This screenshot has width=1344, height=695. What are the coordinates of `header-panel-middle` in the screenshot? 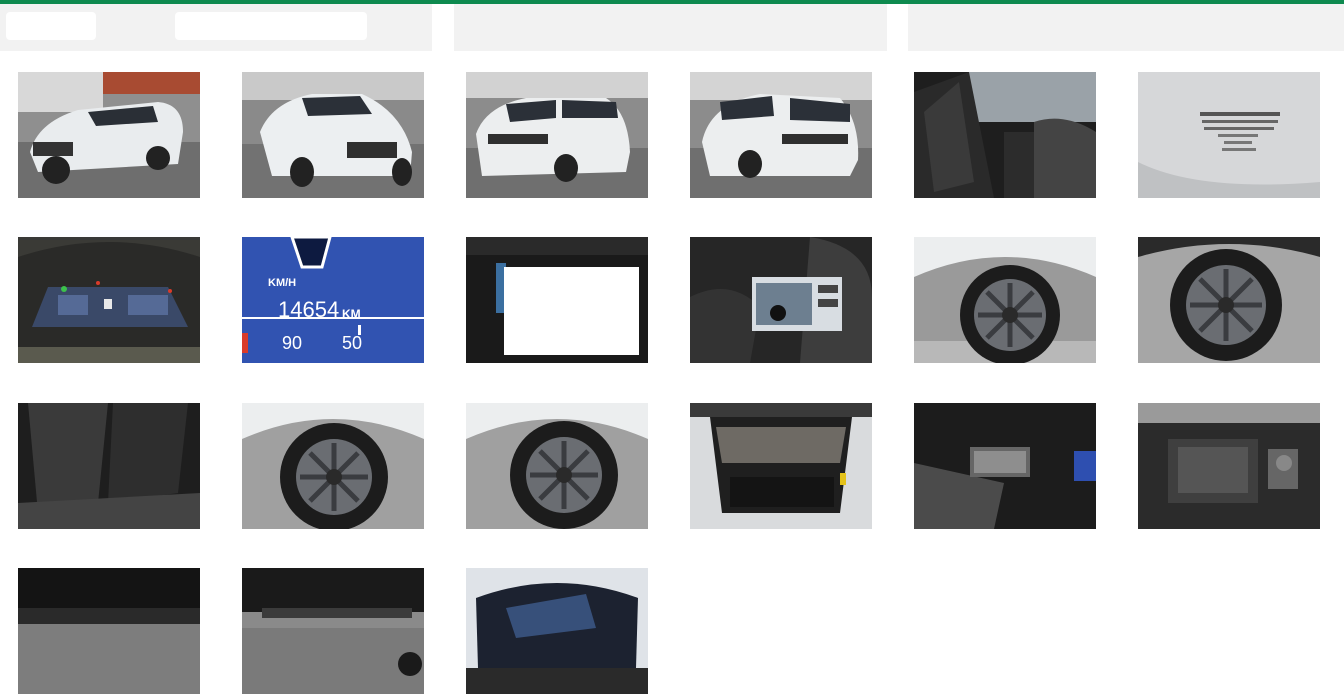 It's located at (670, 27).